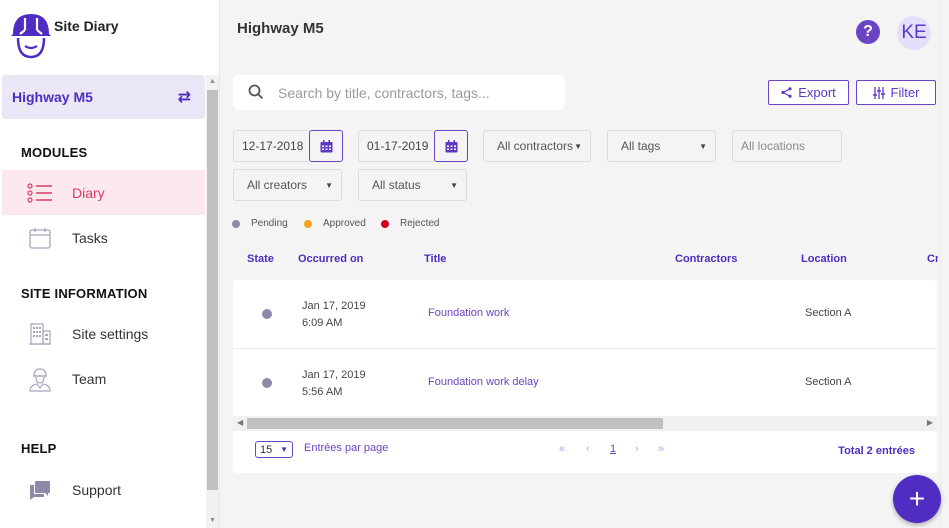 The height and width of the screenshot is (528, 949). I want to click on creators-select-value: All creators, so click(277, 185).